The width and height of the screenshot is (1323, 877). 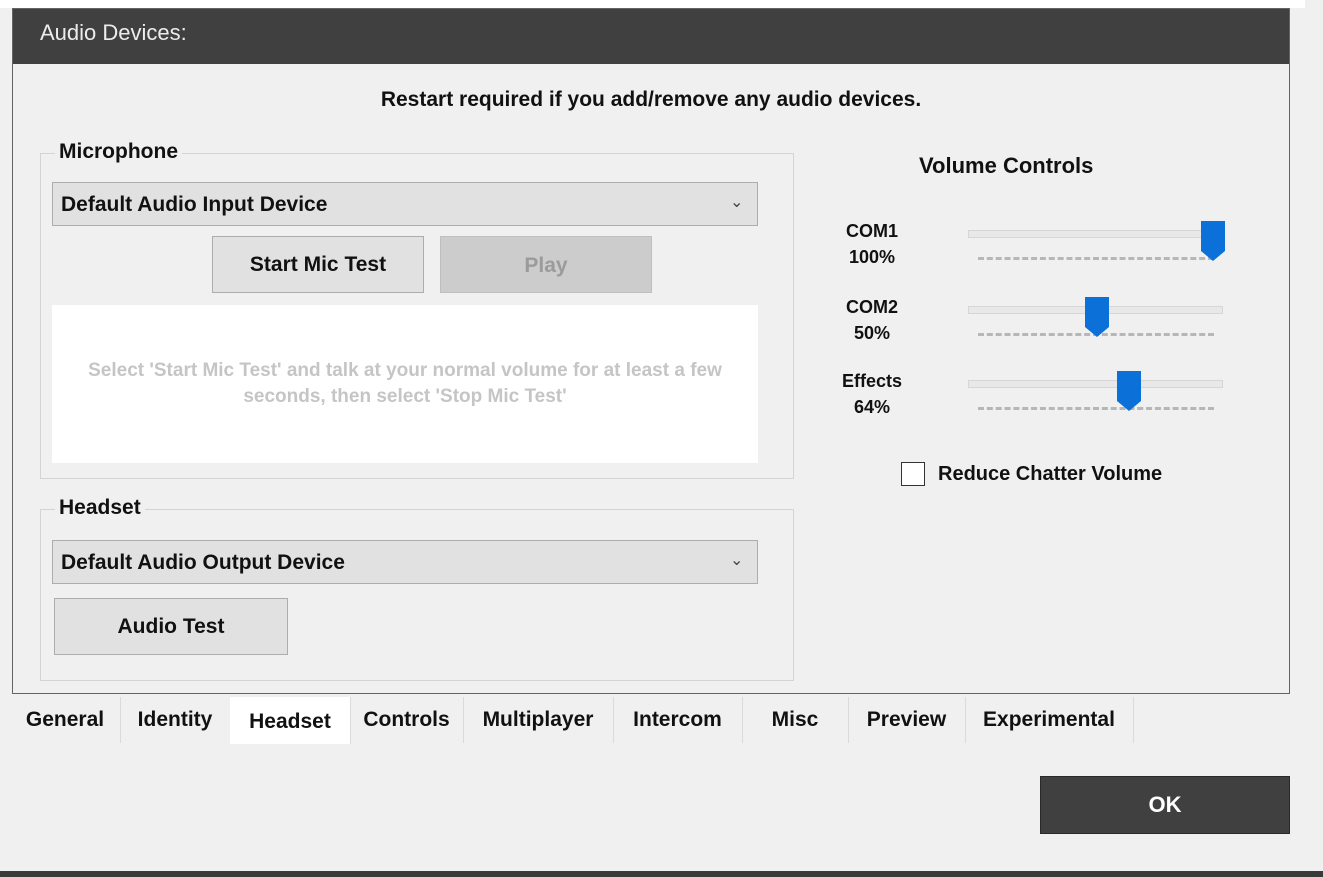 What do you see at coordinates (1314, 438) in the screenshot?
I see `window-frame-right` at bounding box center [1314, 438].